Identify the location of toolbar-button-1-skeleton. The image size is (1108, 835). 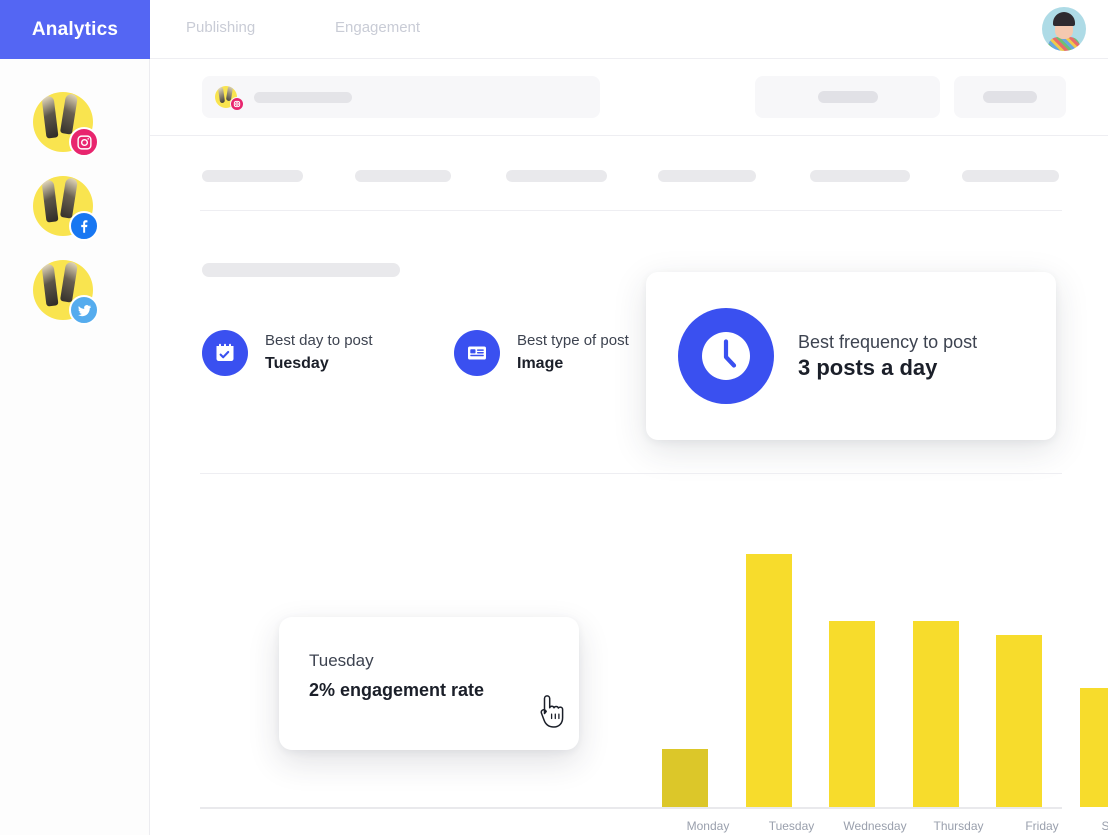
(847, 97).